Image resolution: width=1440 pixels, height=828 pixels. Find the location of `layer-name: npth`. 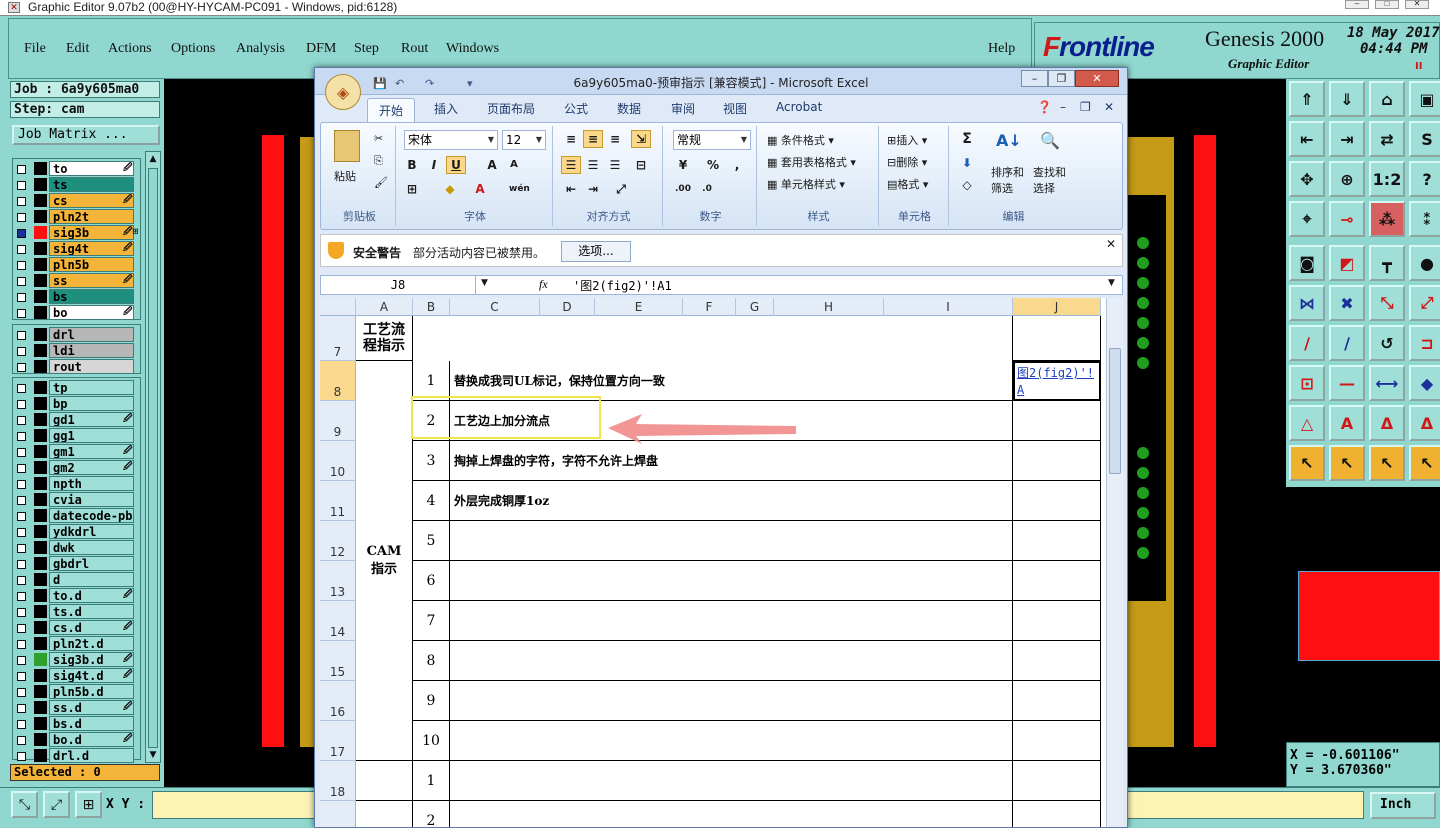

layer-name: npth is located at coordinates (91, 483).